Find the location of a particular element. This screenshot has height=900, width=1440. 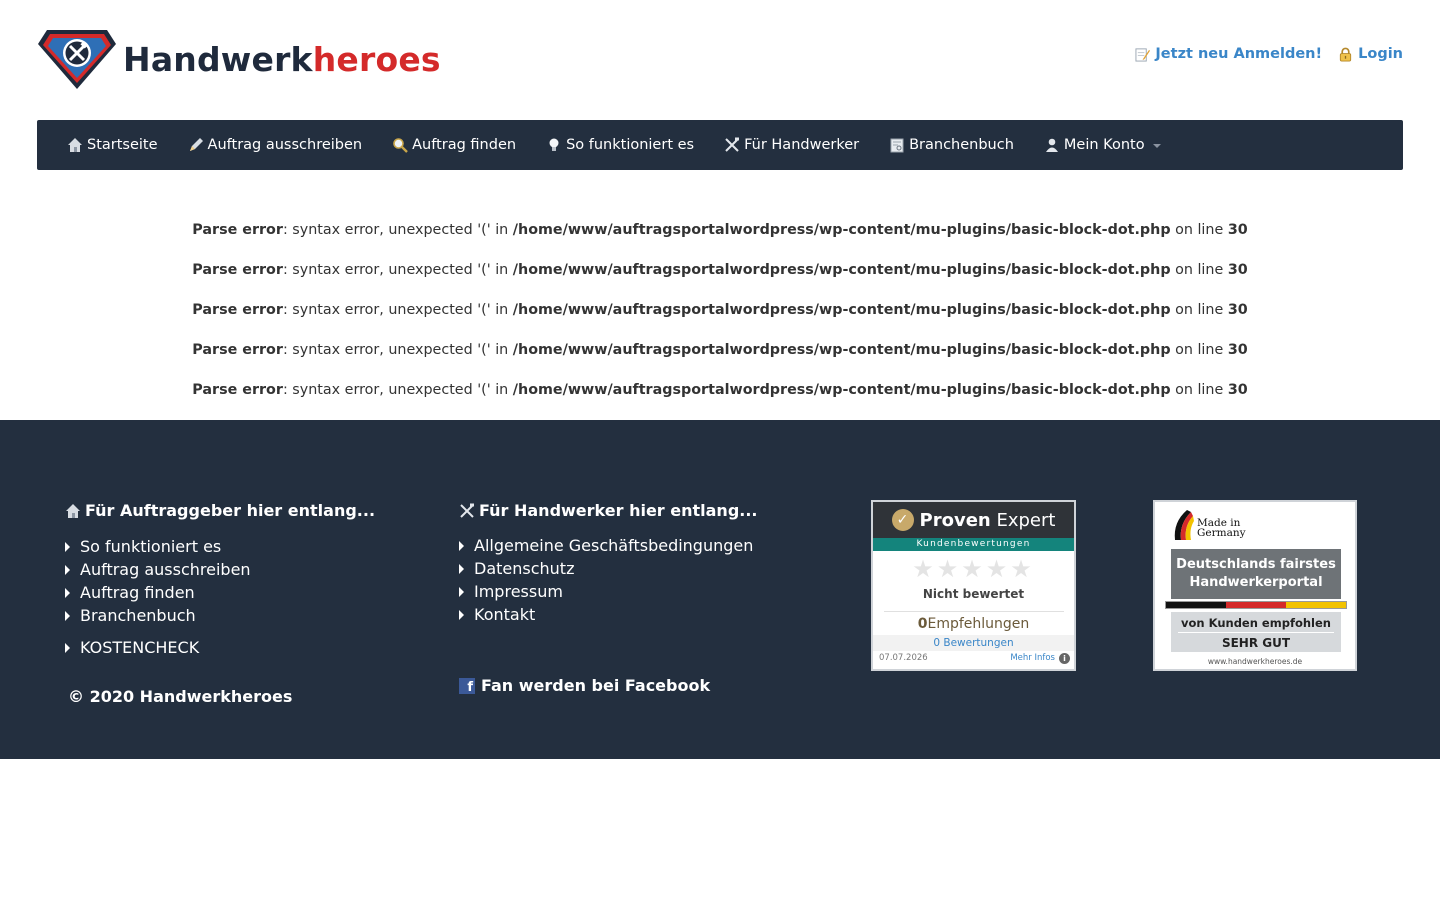

nav-item-auftrag-finden: Auftrag finden is located at coordinates (454, 145).